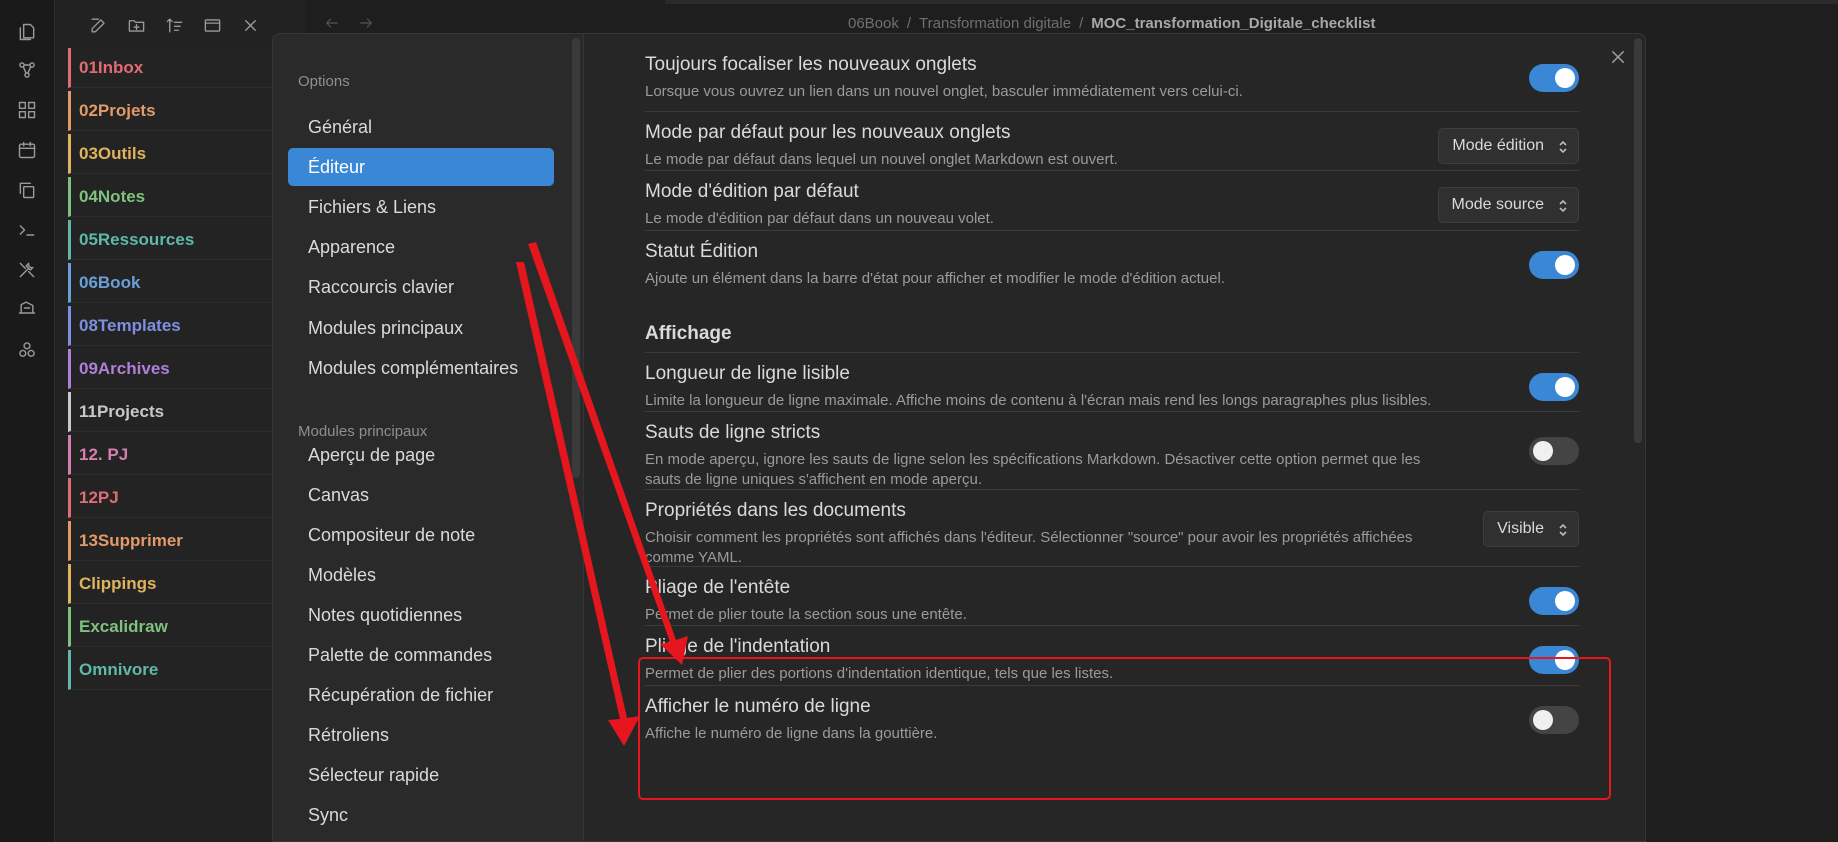  Describe the element at coordinates (1233, 23) in the screenshot. I see `breadcrumb-current: MOC_transformation_Digitale_checklist` at that location.